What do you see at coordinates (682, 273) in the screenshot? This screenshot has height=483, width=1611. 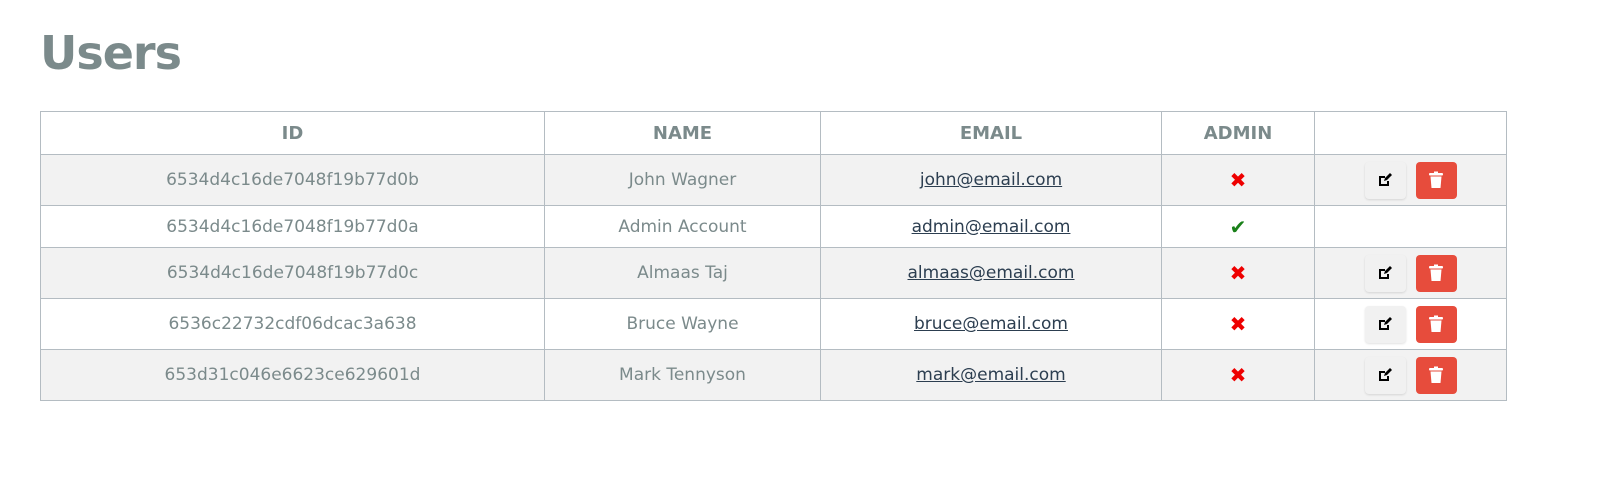 I see `user-name: Almaas Taj` at bounding box center [682, 273].